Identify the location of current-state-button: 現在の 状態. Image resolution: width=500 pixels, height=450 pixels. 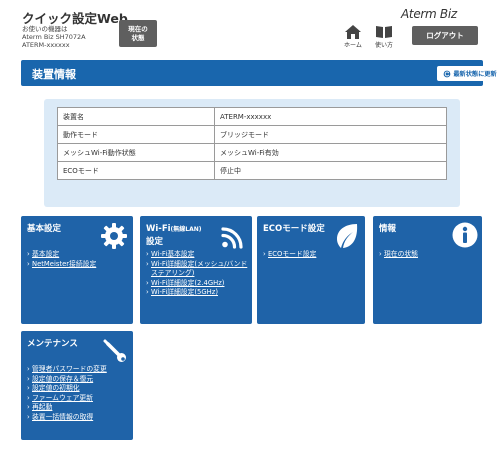
(138, 33).